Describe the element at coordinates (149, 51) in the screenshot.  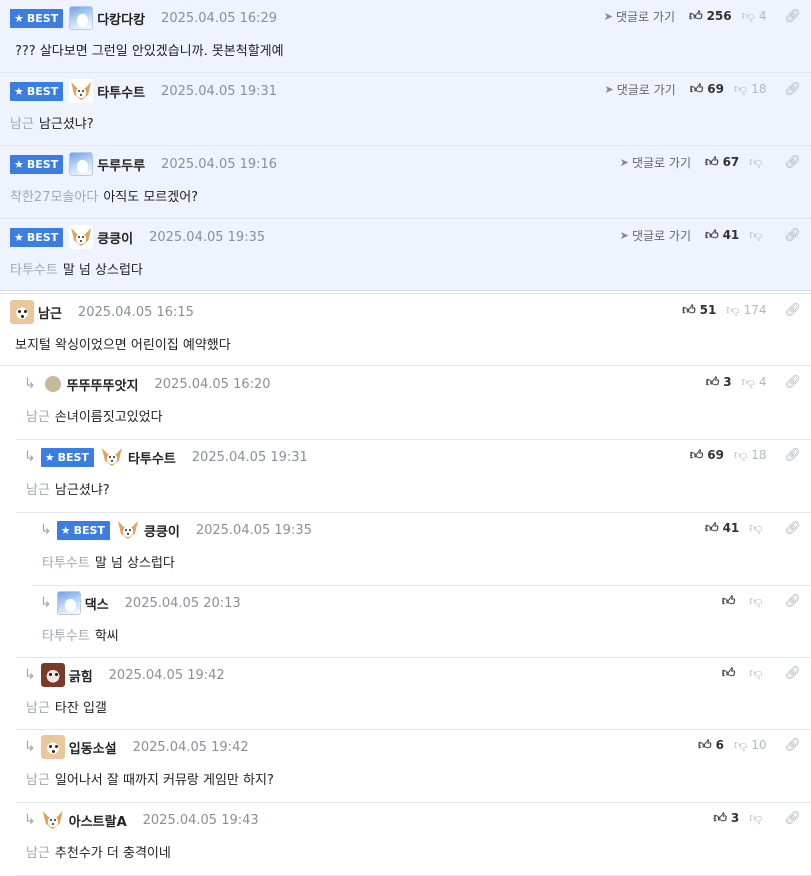
I see `comment-text: ??? 살다보면 그런일 안있겠습니까. 못본척할게예` at that location.